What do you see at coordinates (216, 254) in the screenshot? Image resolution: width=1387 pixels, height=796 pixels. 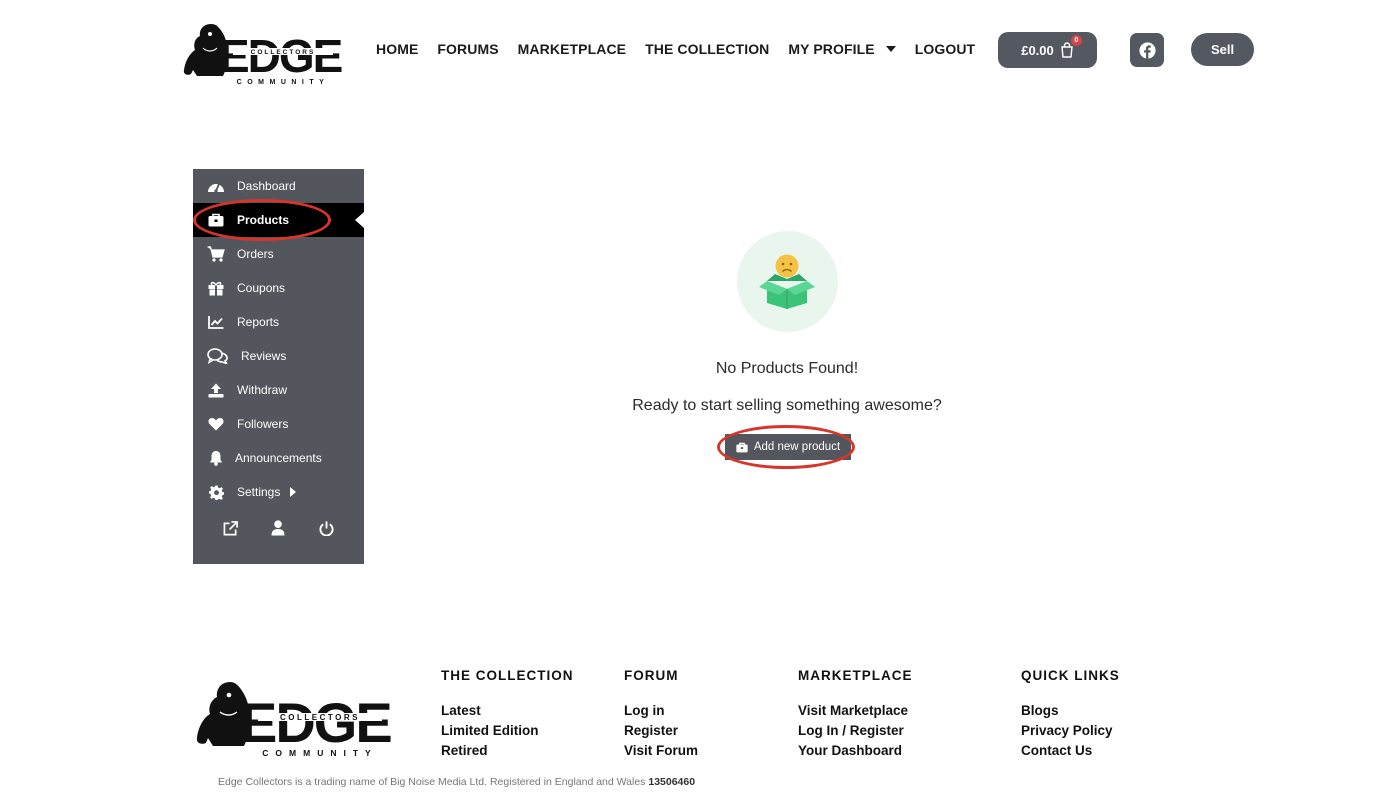 I see `cart-icon` at bounding box center [216, 254].